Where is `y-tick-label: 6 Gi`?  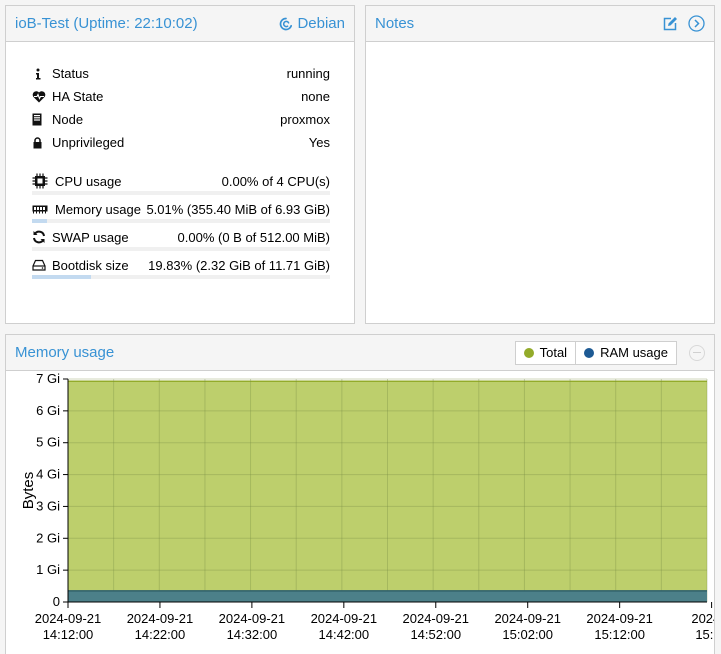 y-tick-label: 6 Gi is located at coordinates (48, 410).